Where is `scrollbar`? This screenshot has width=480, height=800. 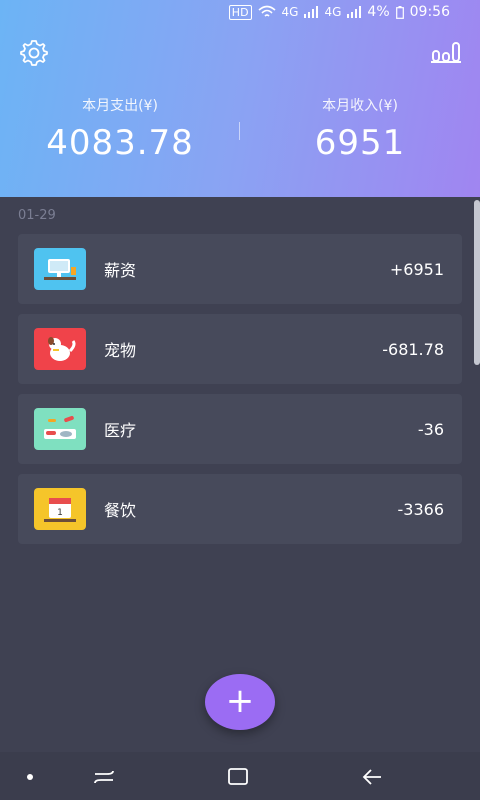 scrollbar is located at coordinates (477, 282).